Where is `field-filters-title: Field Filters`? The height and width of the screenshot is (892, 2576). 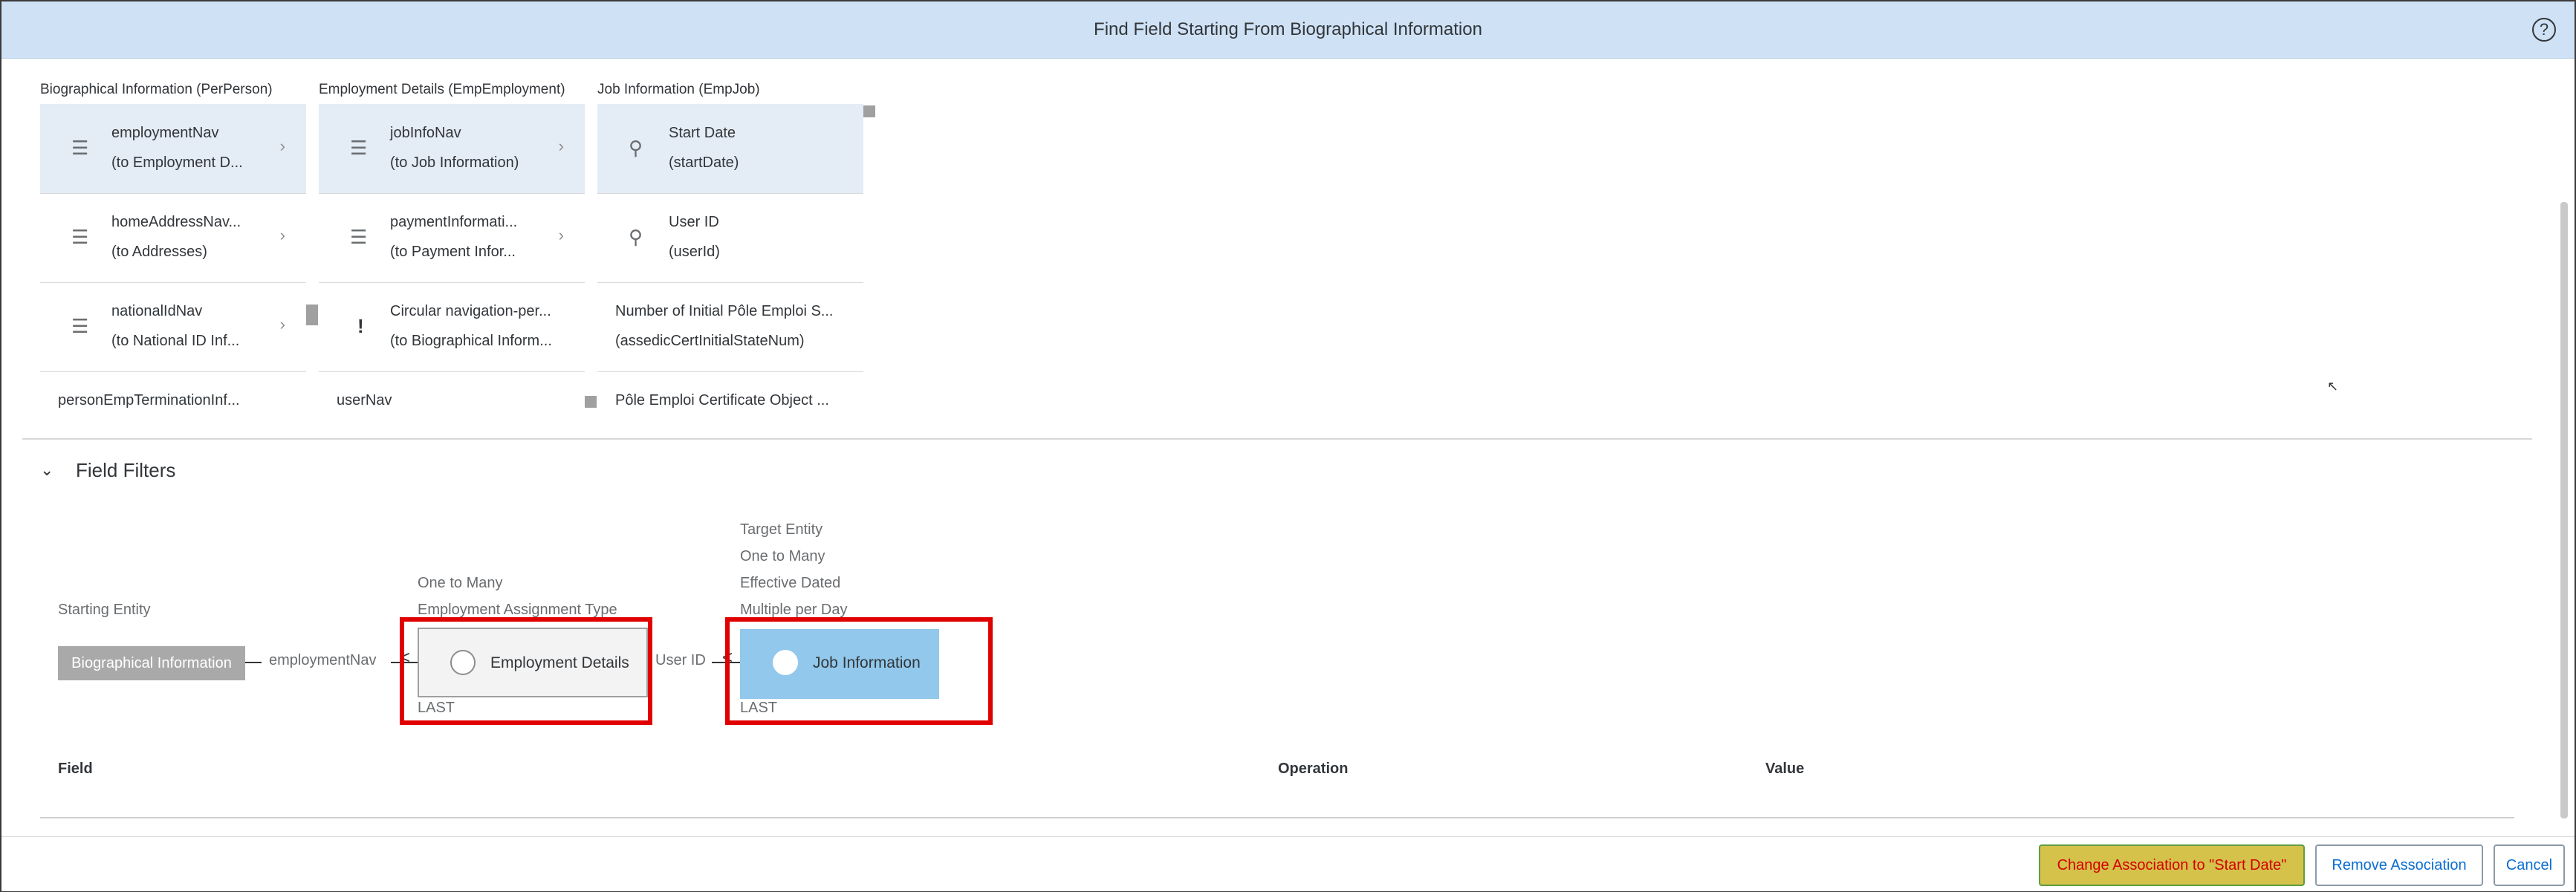 field-filters-title: Field Filters is located at coordinates (125, 470).